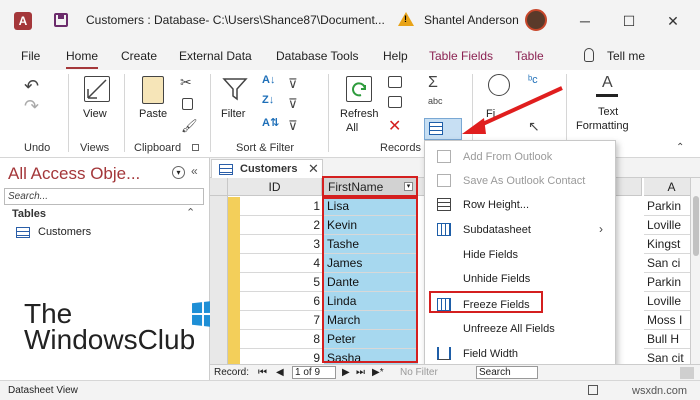 This screenshot has width=700, height=400. What do you see at coordinates (153, 90) in the screenshot?
I see `paste-icon` at bounding box center [153, 90].